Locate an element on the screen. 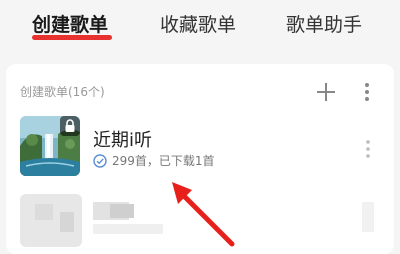  playlist-meta: 299首，已下载1首 is located at coordinates (163, 161).